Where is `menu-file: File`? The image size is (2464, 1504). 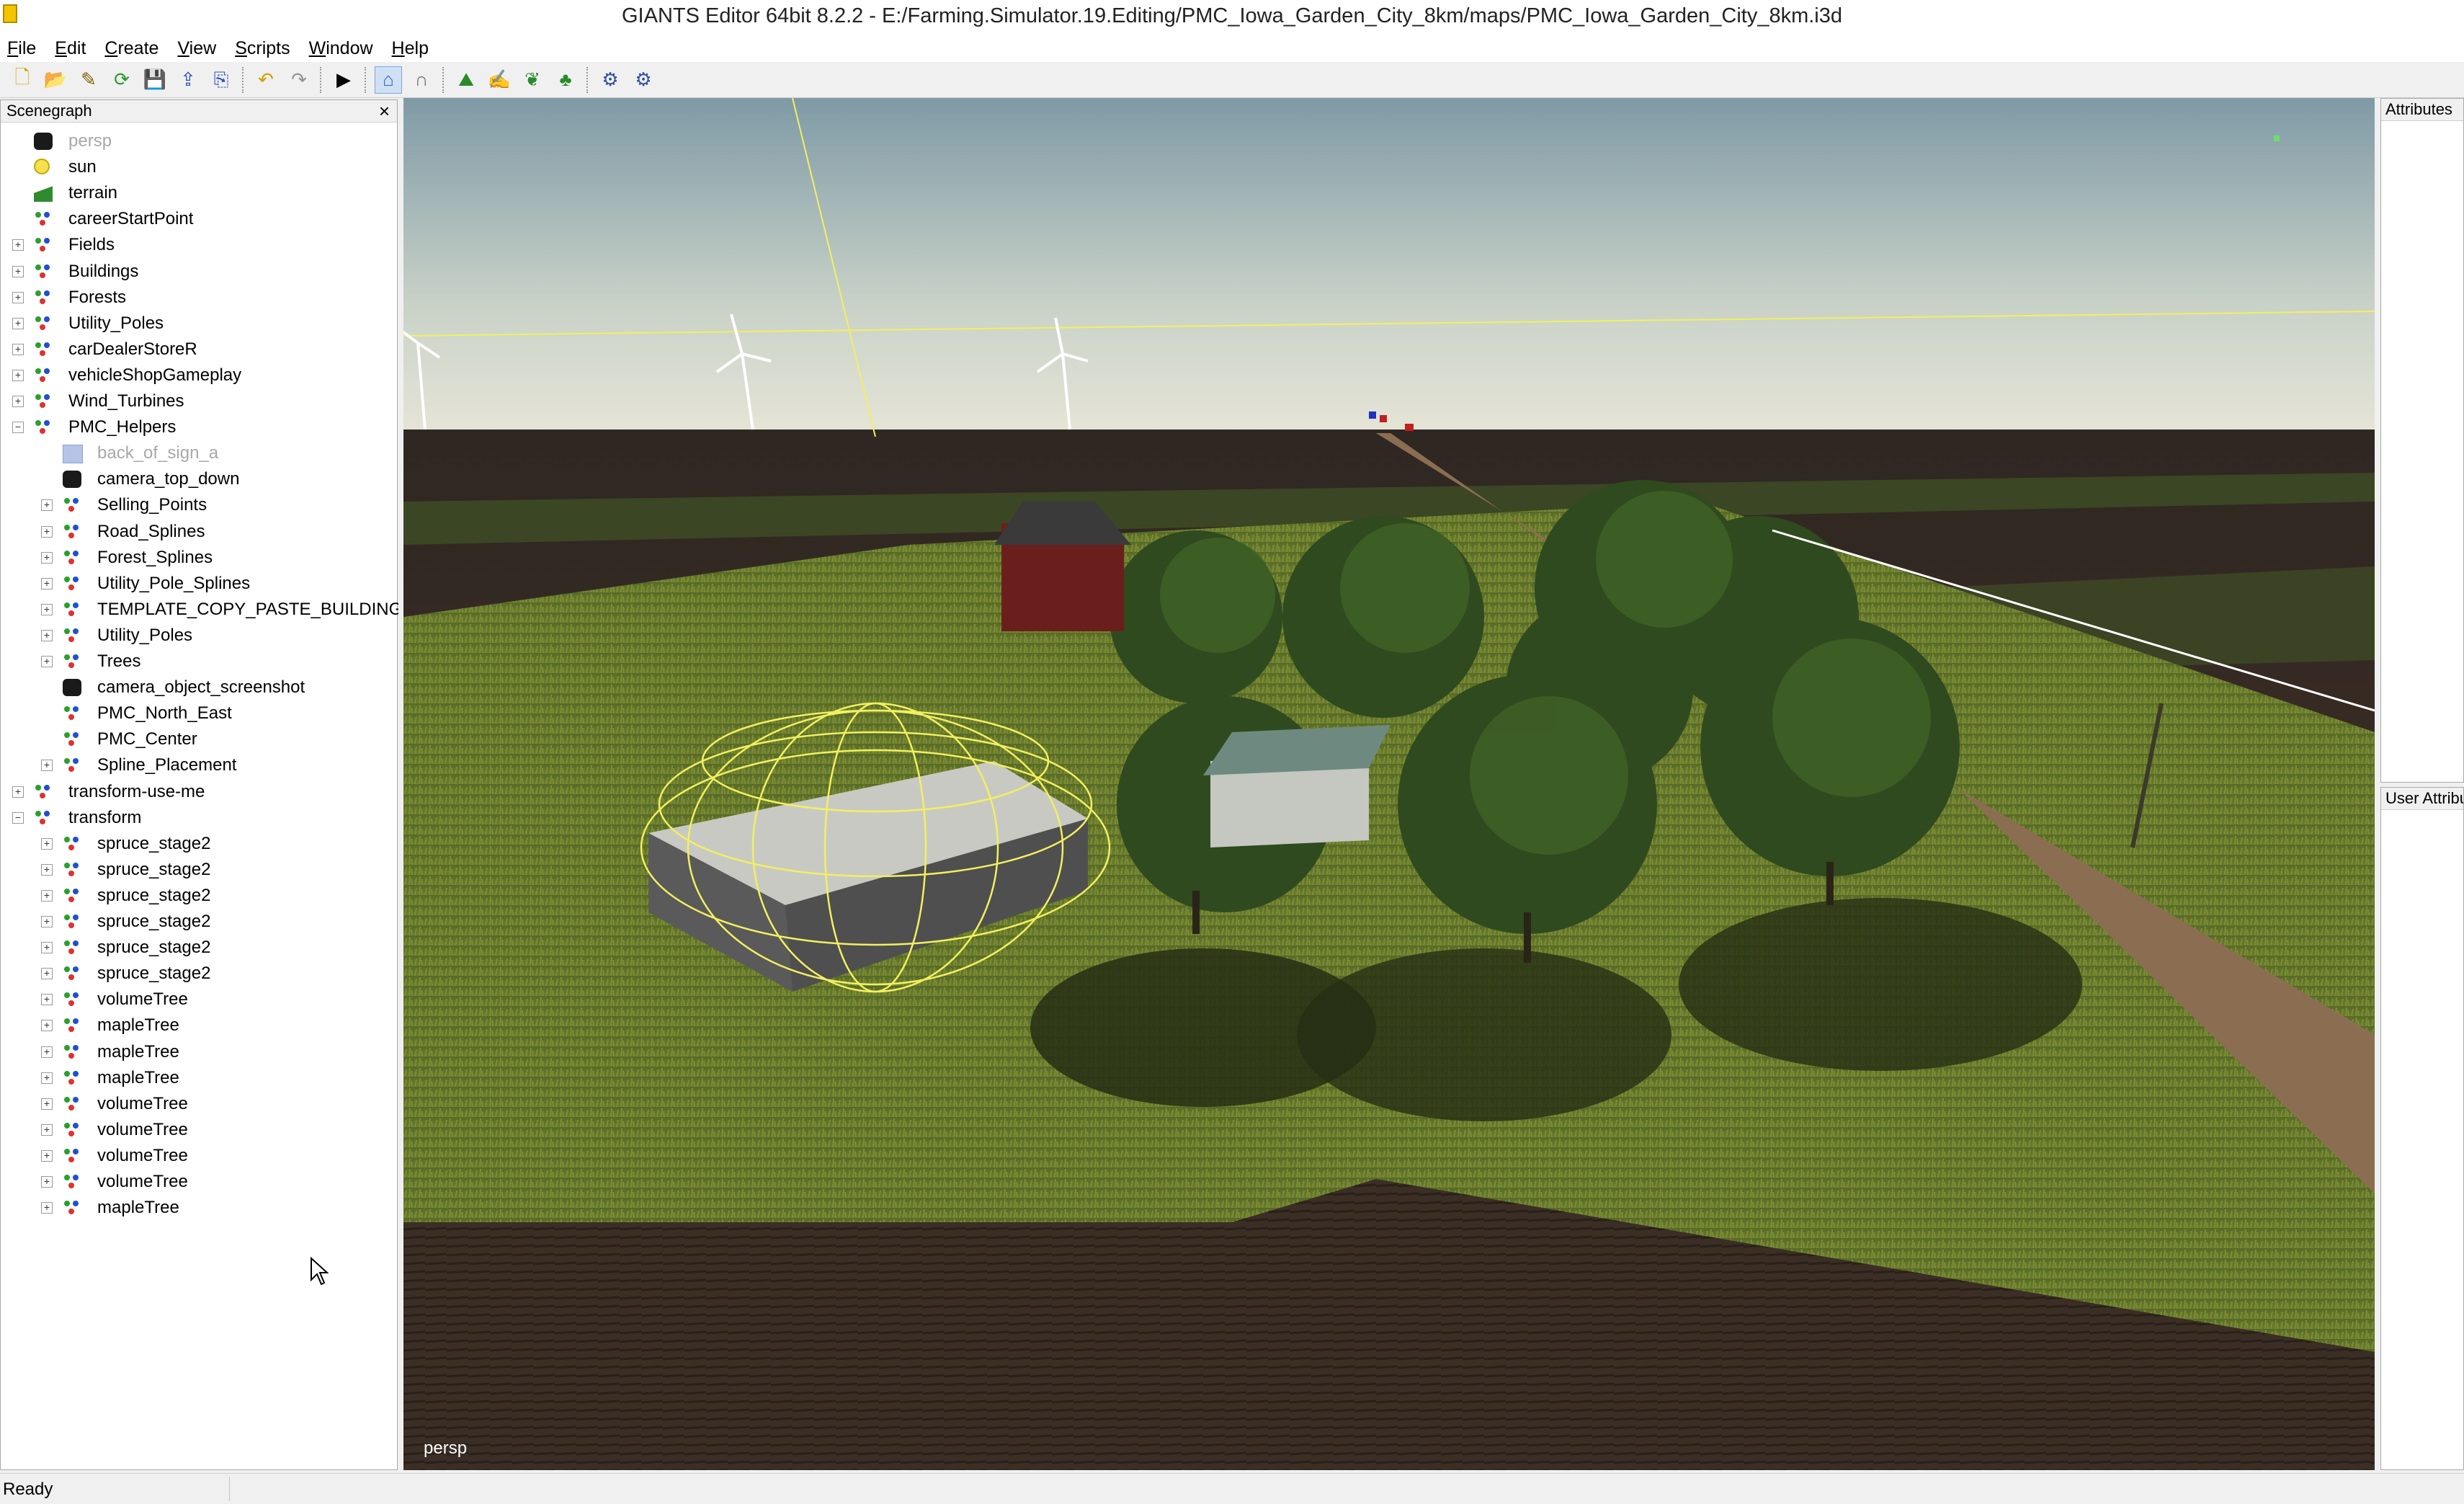
menu-file: File is located at coordinates (26, 48).